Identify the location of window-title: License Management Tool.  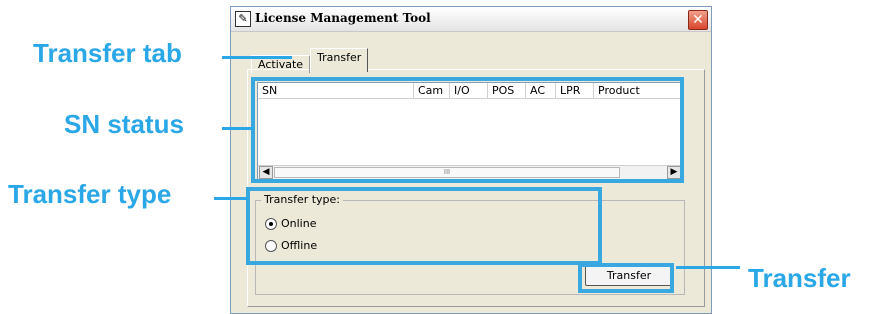
(343, 18).